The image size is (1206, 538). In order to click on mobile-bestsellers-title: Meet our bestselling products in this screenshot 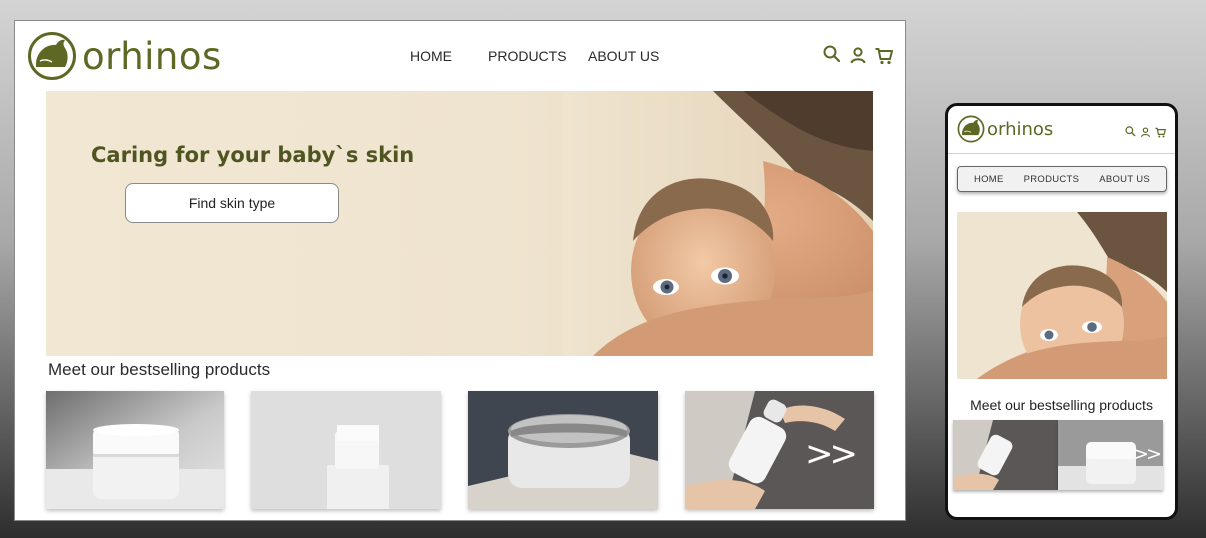, I will do `click(1061, 405)`.